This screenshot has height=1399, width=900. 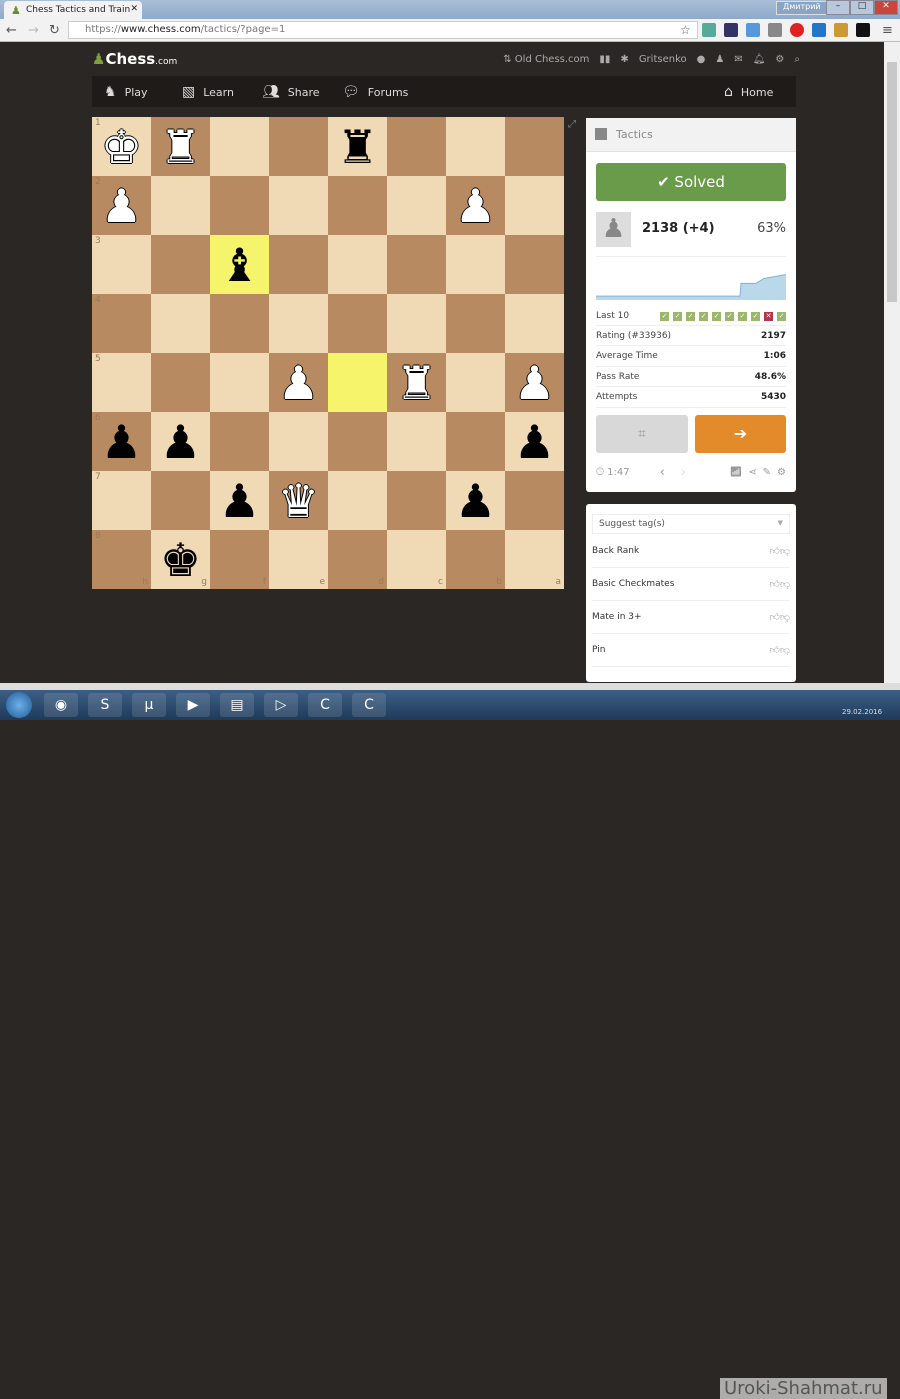 What do you see at coordinates (239, 323) in the screenshot?
I see `square-f4` at bounding box center [239, 323].